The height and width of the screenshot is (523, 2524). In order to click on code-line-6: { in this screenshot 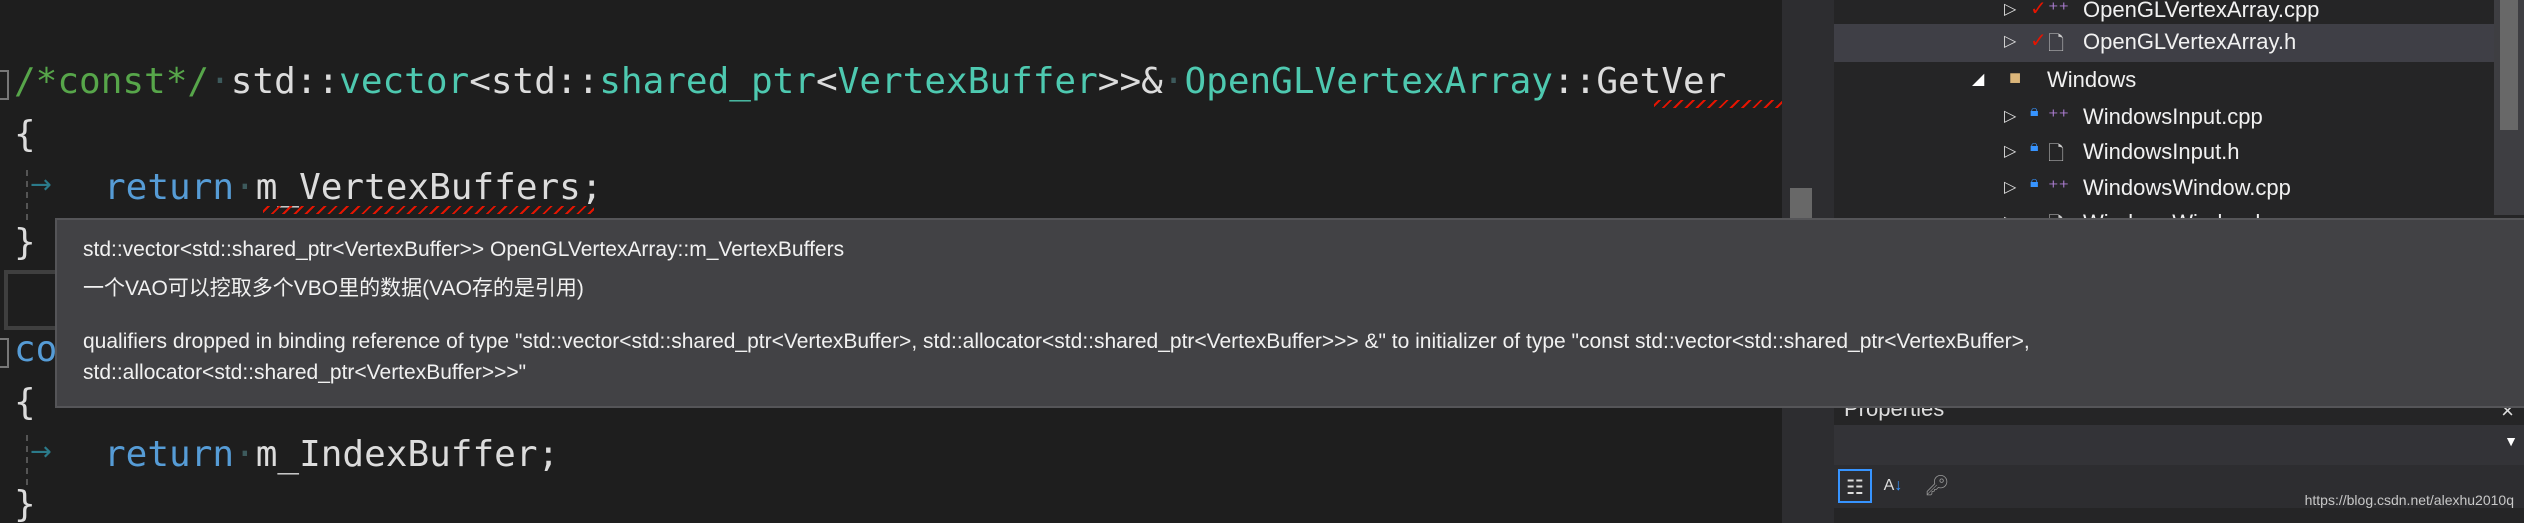, I will do `click(25, 402)`.